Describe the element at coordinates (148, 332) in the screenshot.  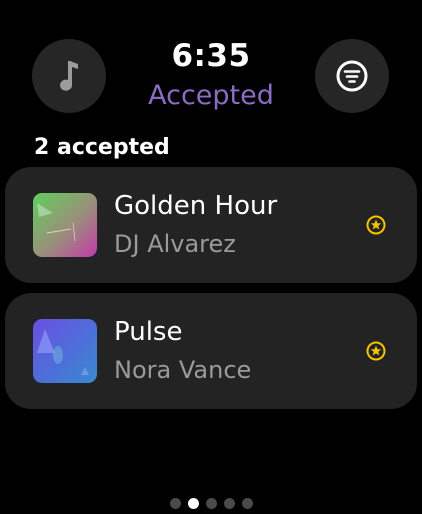
I see `track-title: Pulse` at that location.